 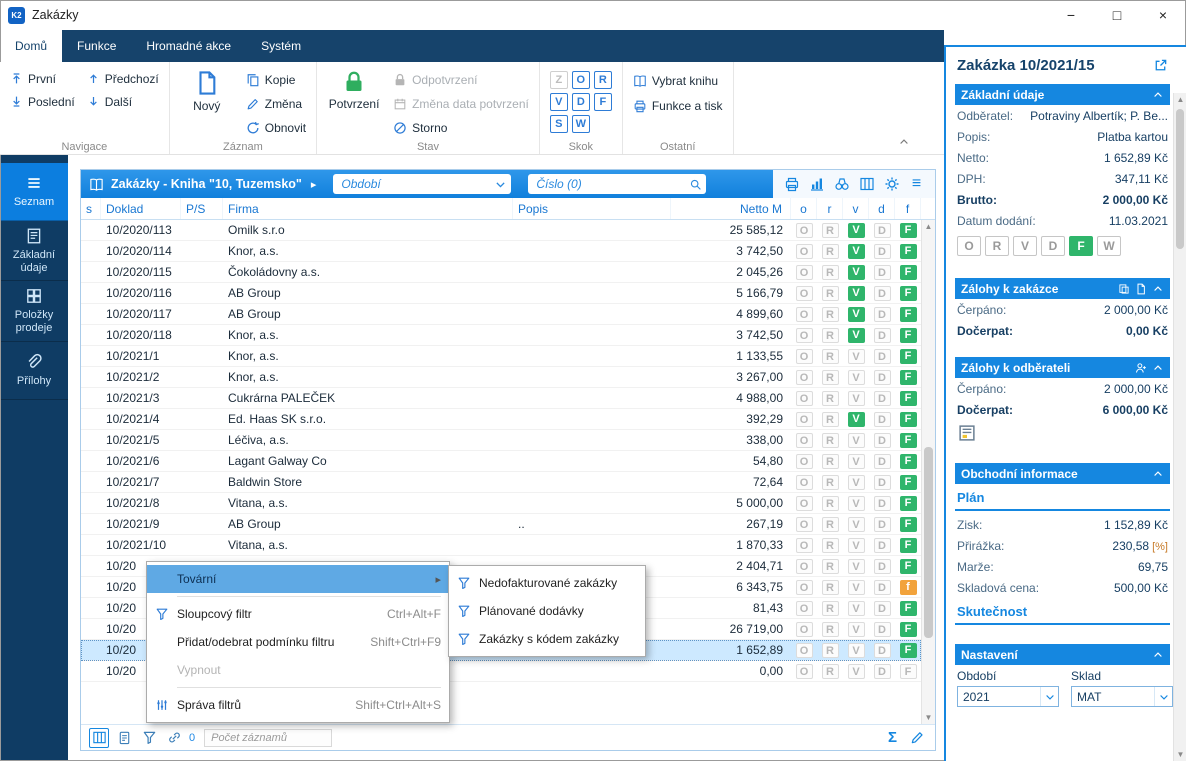 I want to click on jump-s-button: S, so click(x=558, y=124).